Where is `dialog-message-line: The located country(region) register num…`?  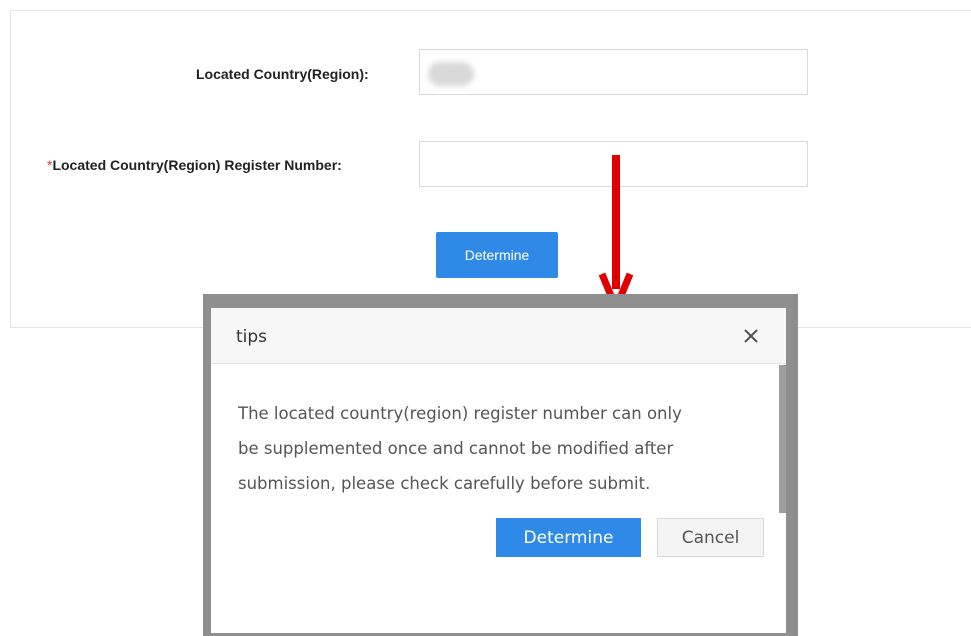
dialog-message-line: The located country(region) register num… is located at coordinates (460, 413).